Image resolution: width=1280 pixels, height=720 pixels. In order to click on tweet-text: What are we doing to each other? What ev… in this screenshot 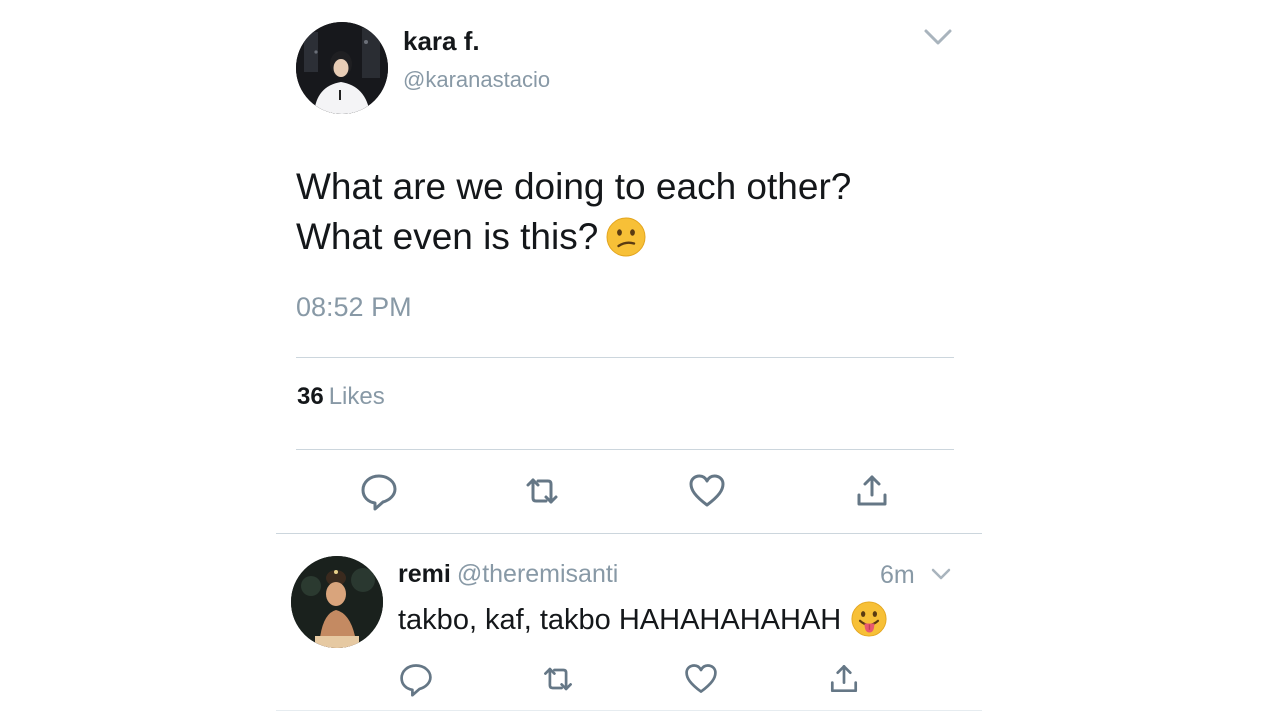, I will do `click(636, 212)`.